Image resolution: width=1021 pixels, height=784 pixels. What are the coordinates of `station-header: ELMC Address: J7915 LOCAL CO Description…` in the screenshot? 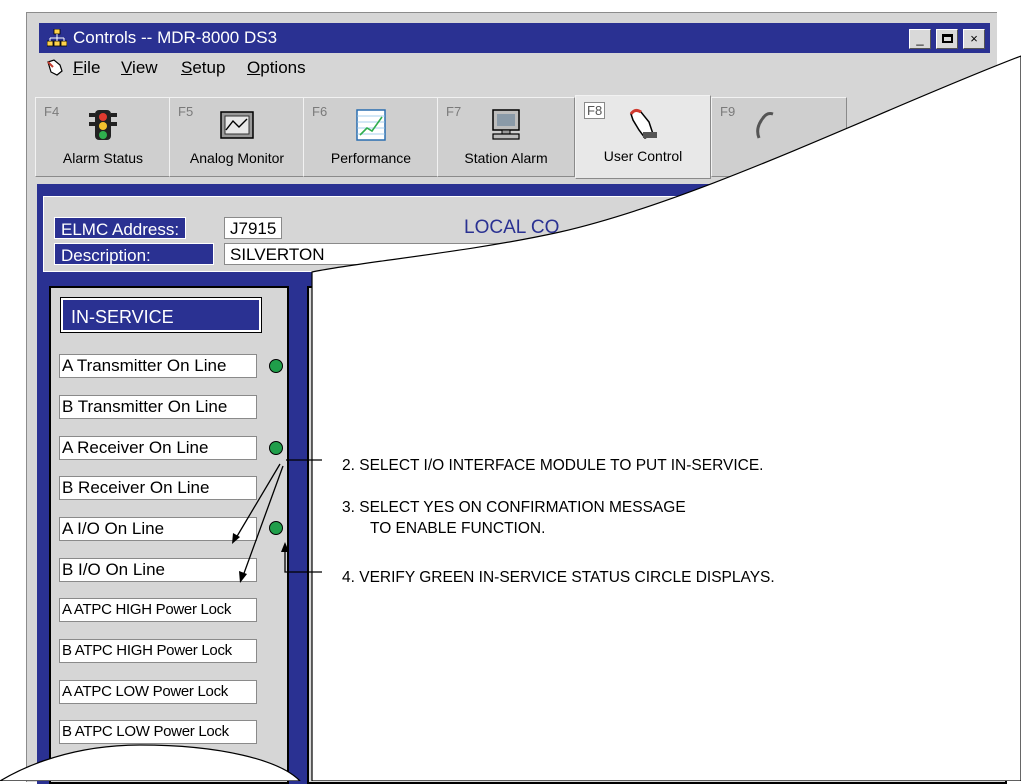 It's located at (521, 234).